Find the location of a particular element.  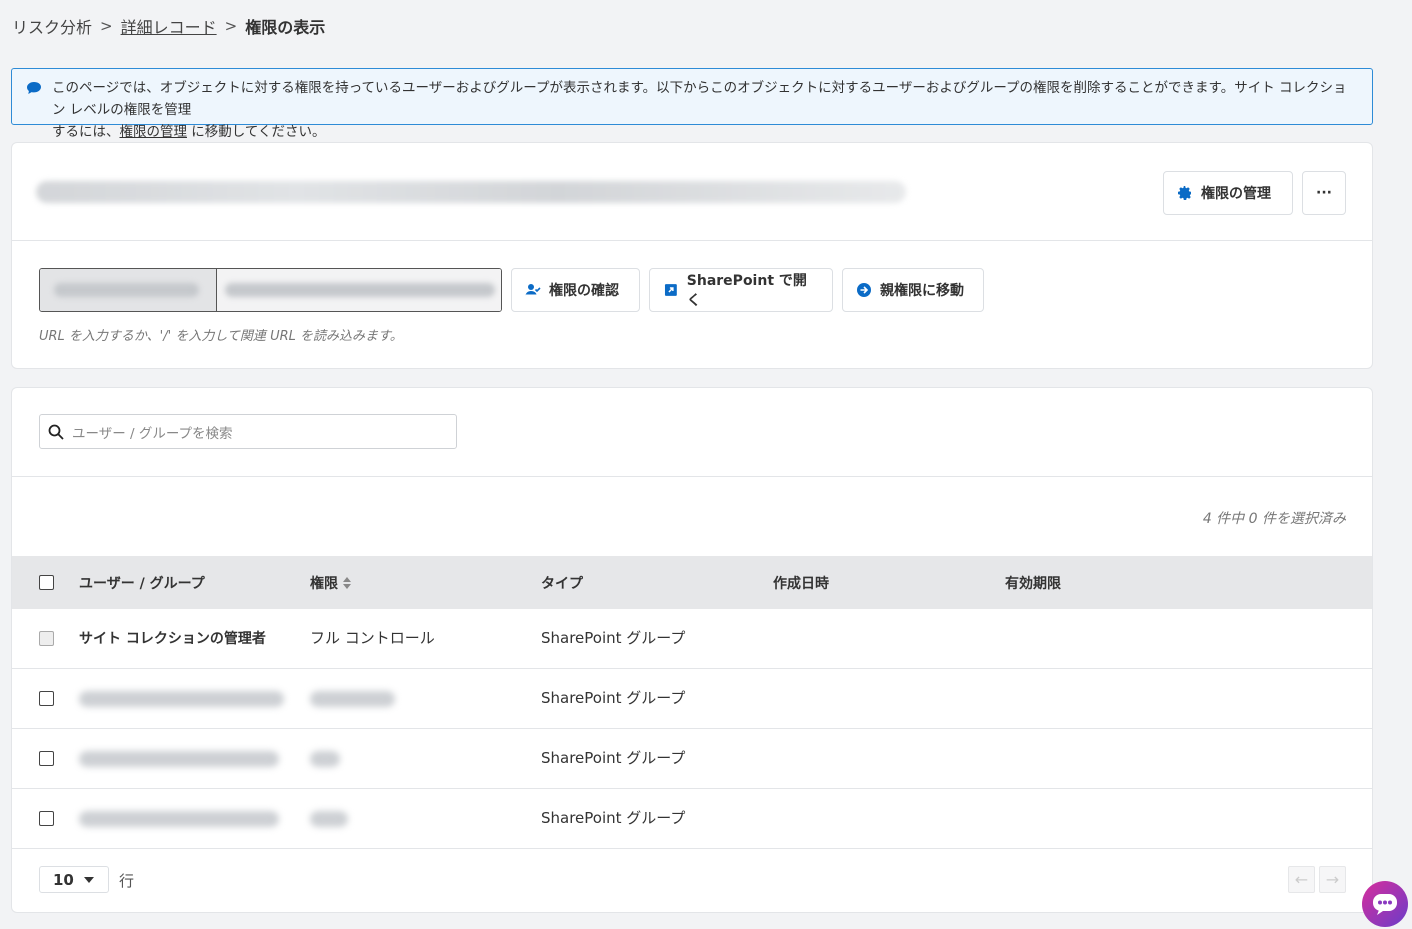

page-size-select: 10 is located at coordinates (74, 879).